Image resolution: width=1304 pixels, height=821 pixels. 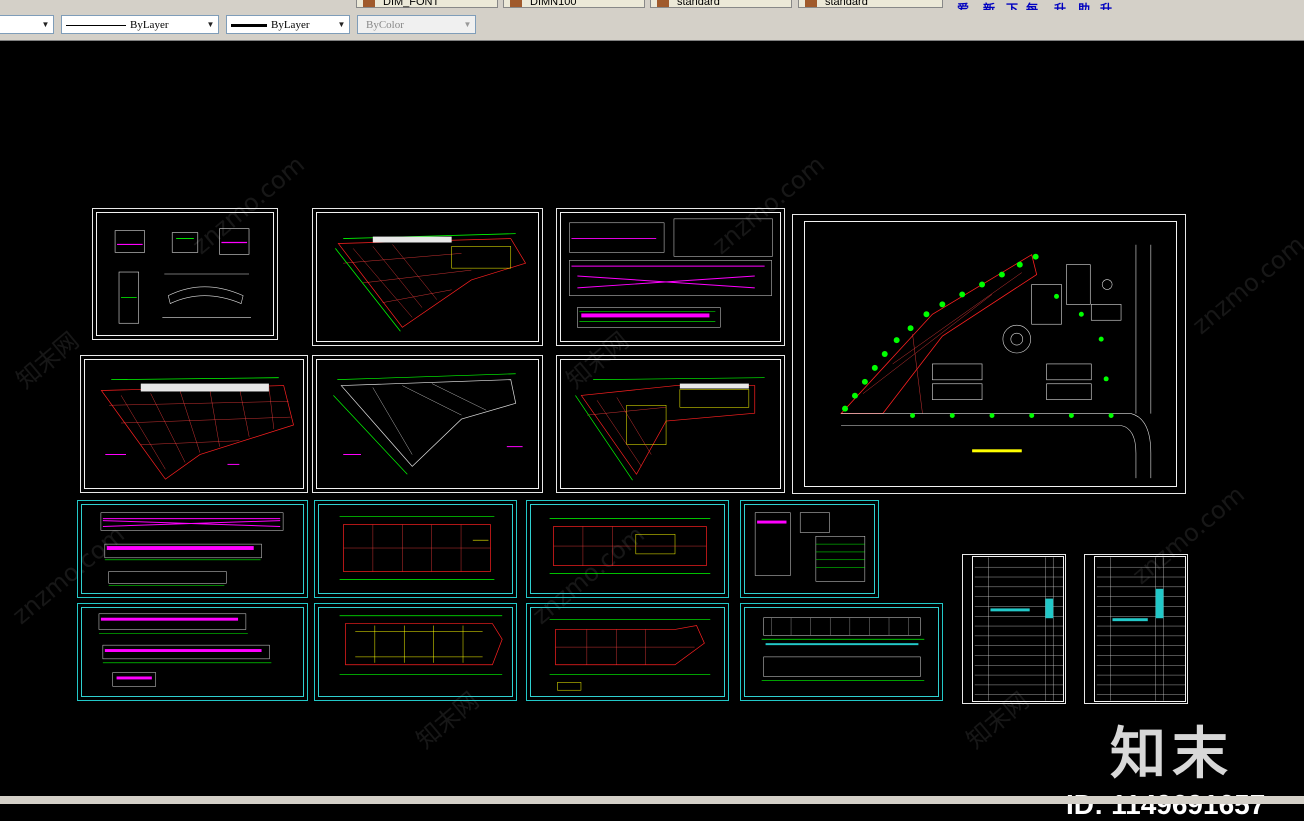 What do you see at coordinates (721, 4) in the screenshot?
I see `textstyle-dropdown: standard` at bounding box center [721, 4].